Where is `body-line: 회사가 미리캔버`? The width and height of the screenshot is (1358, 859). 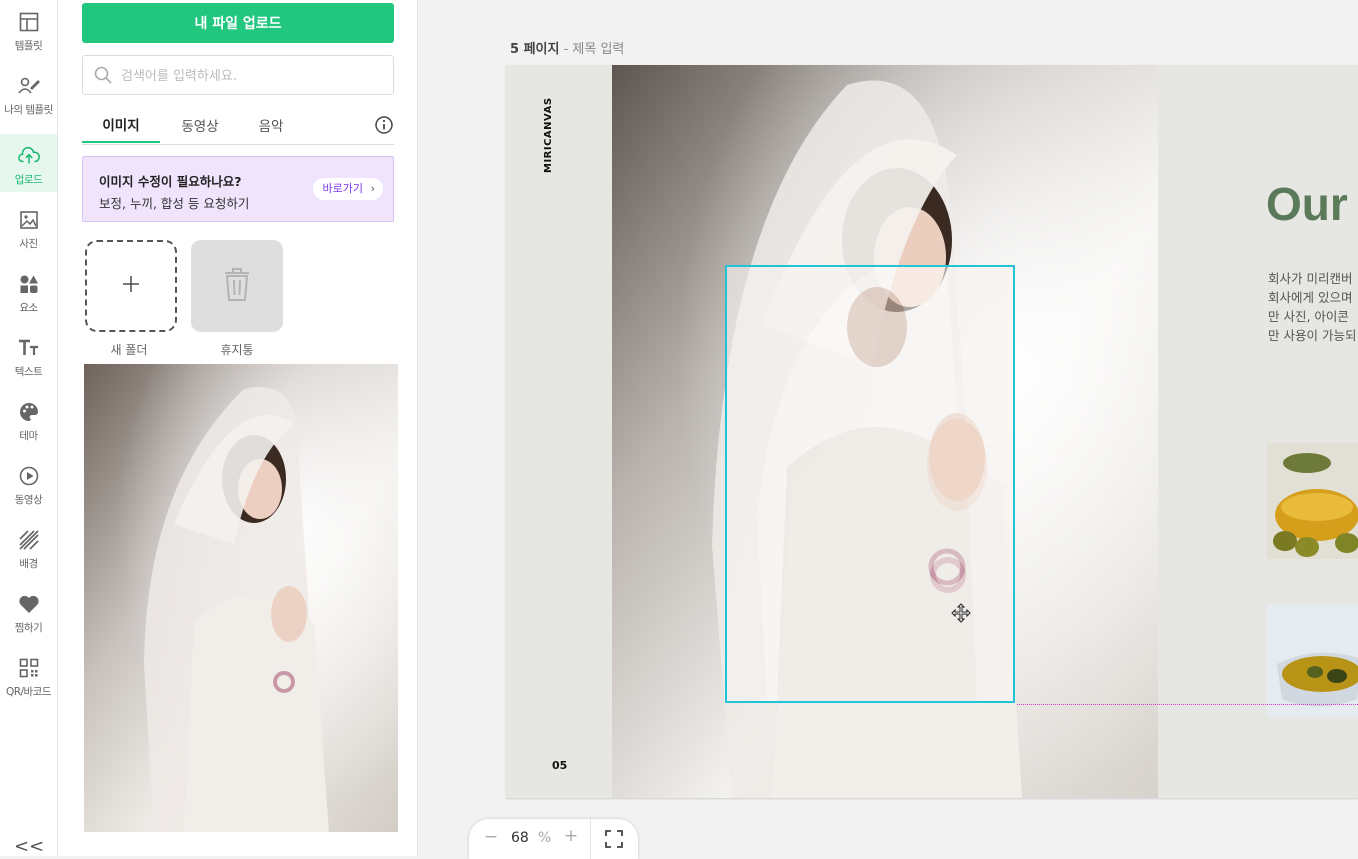 body-line: 회사가 미리캔버 is located at coordinates (1310, 278).